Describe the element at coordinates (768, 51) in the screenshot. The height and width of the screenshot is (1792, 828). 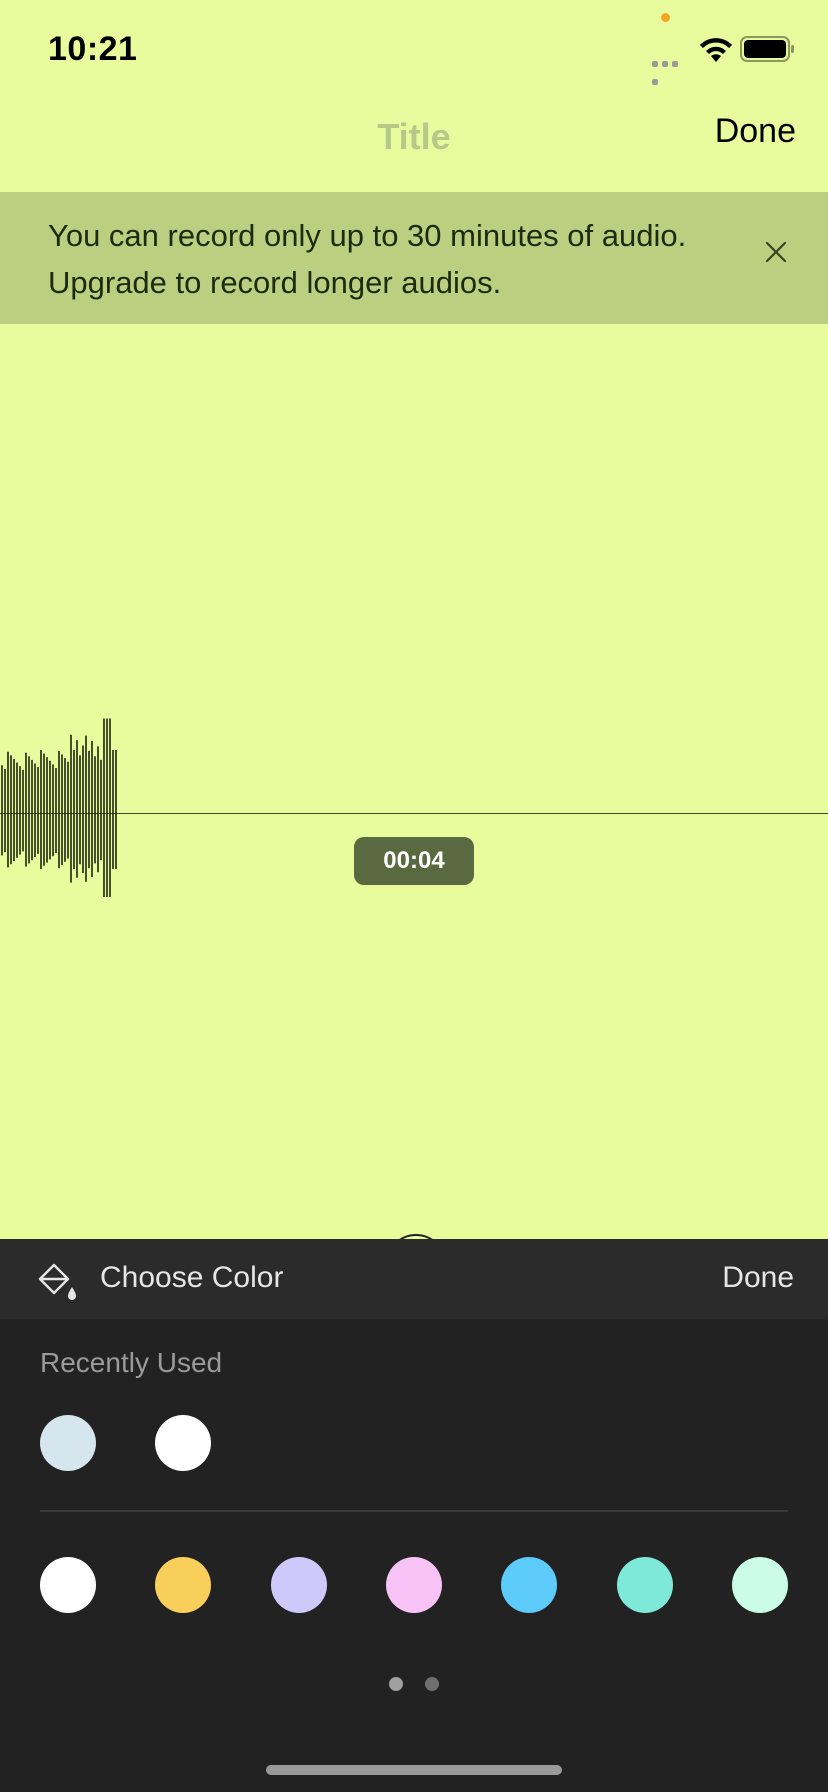
I see `battery-icon` at that location.